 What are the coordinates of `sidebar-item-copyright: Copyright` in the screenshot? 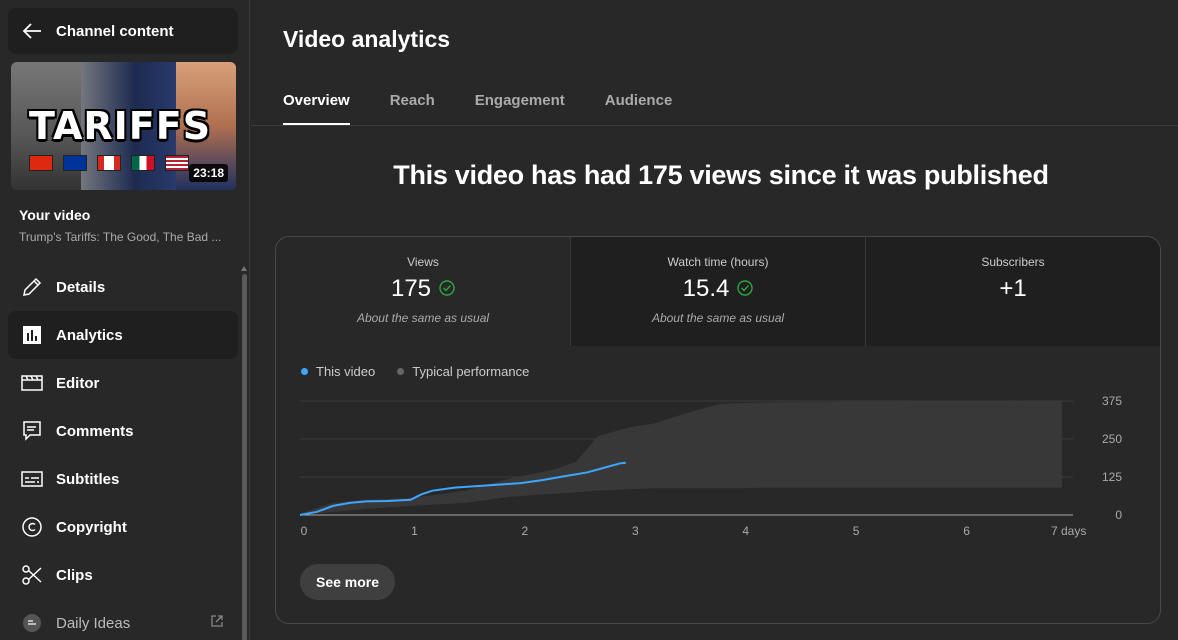 It's located at (123, 527).